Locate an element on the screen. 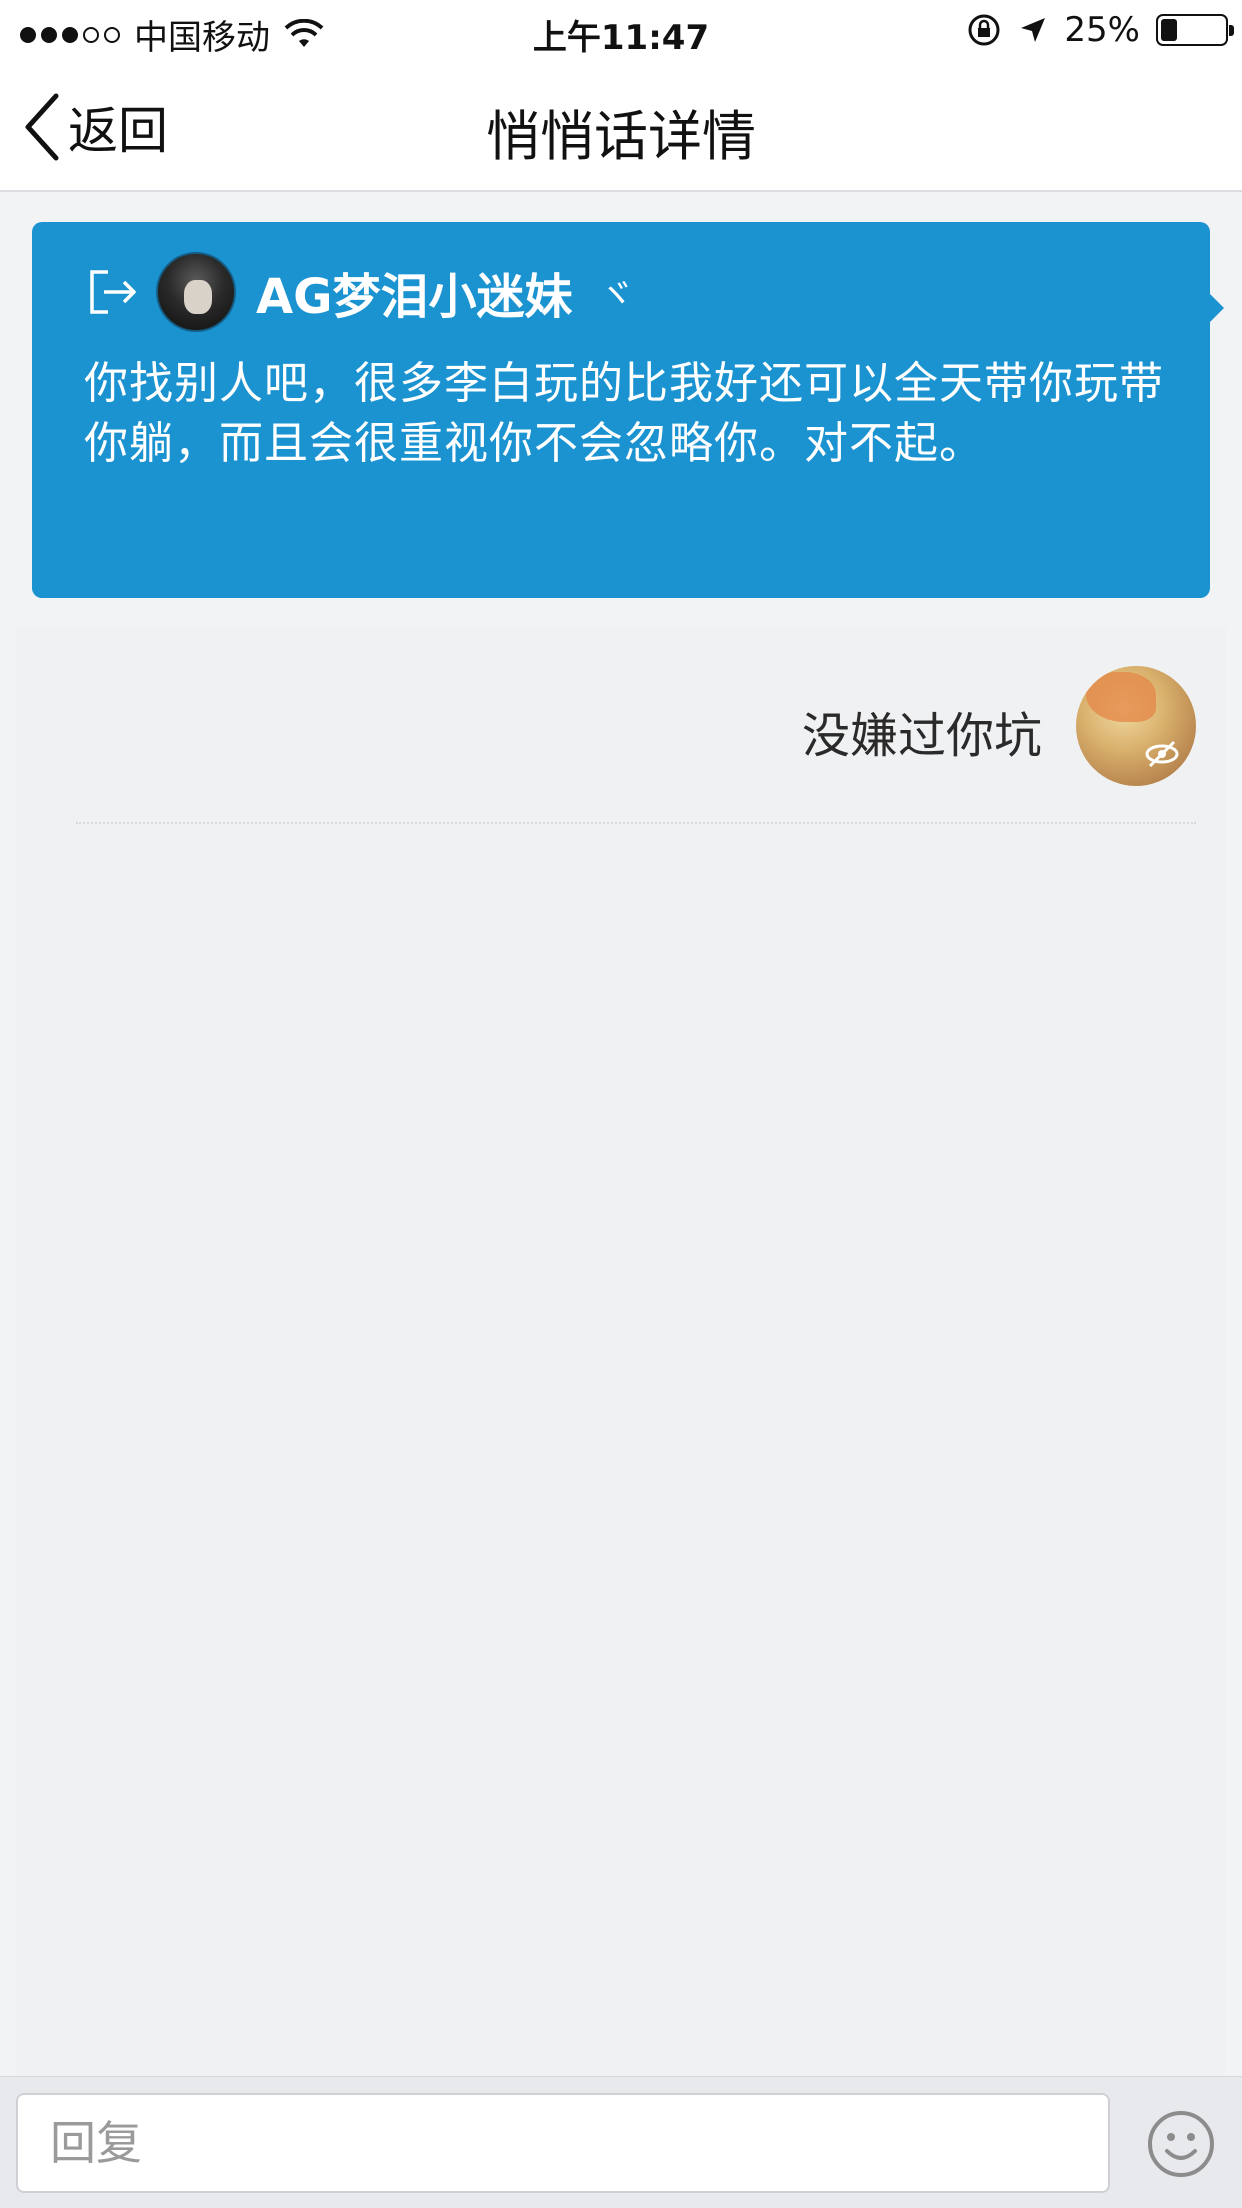  status-right: 25% is located at coordinates (1100, 30).